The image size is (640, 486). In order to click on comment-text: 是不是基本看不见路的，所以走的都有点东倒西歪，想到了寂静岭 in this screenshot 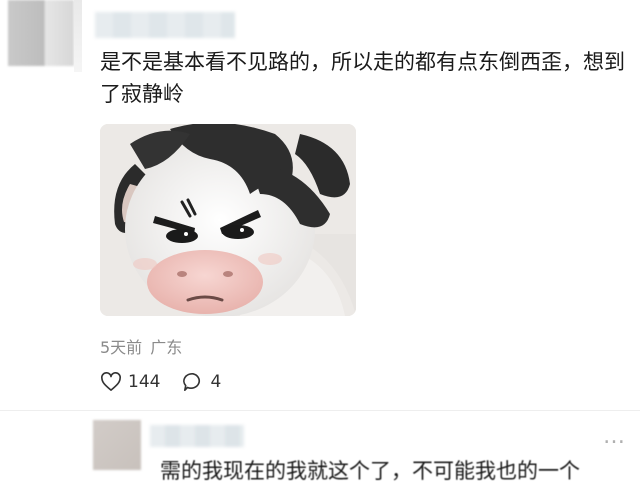, I will do `click(362, 78)`.